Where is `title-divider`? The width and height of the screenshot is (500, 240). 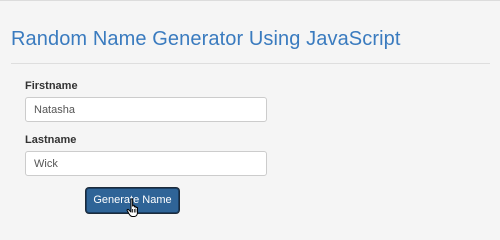 title-divider is located at coordinates (250, 63).